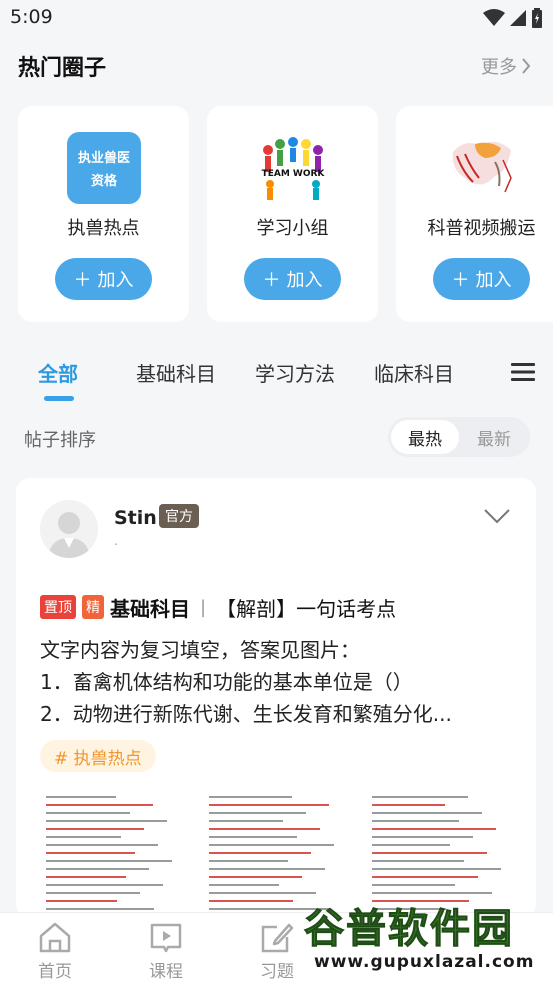  Describe the element at coordinates (292, 228) in the screenshot. I see `circle-name: 学习小组` at that location.